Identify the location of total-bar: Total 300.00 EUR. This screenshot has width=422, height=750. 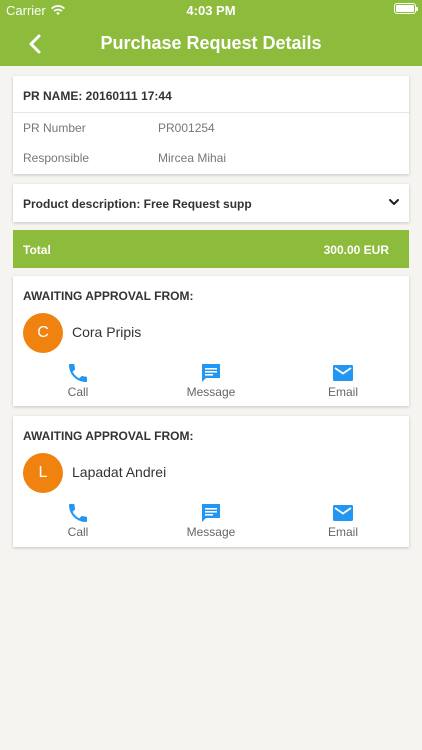
(211, 249).